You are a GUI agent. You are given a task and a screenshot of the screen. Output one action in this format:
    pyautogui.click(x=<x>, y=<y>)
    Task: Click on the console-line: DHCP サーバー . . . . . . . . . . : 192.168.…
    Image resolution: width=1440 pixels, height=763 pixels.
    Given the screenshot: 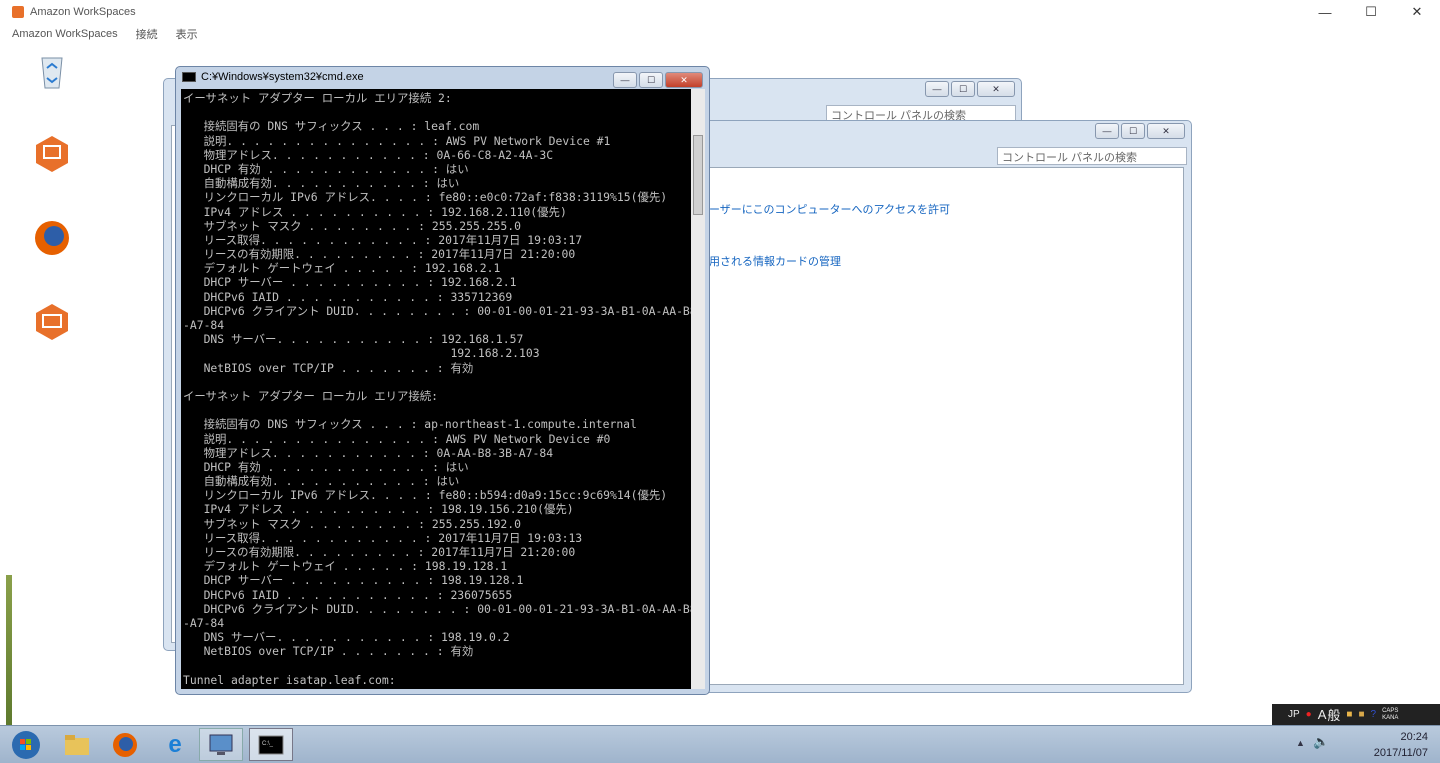 What is the action you would take?
    pyautogui.click(x=350, y=282)
    